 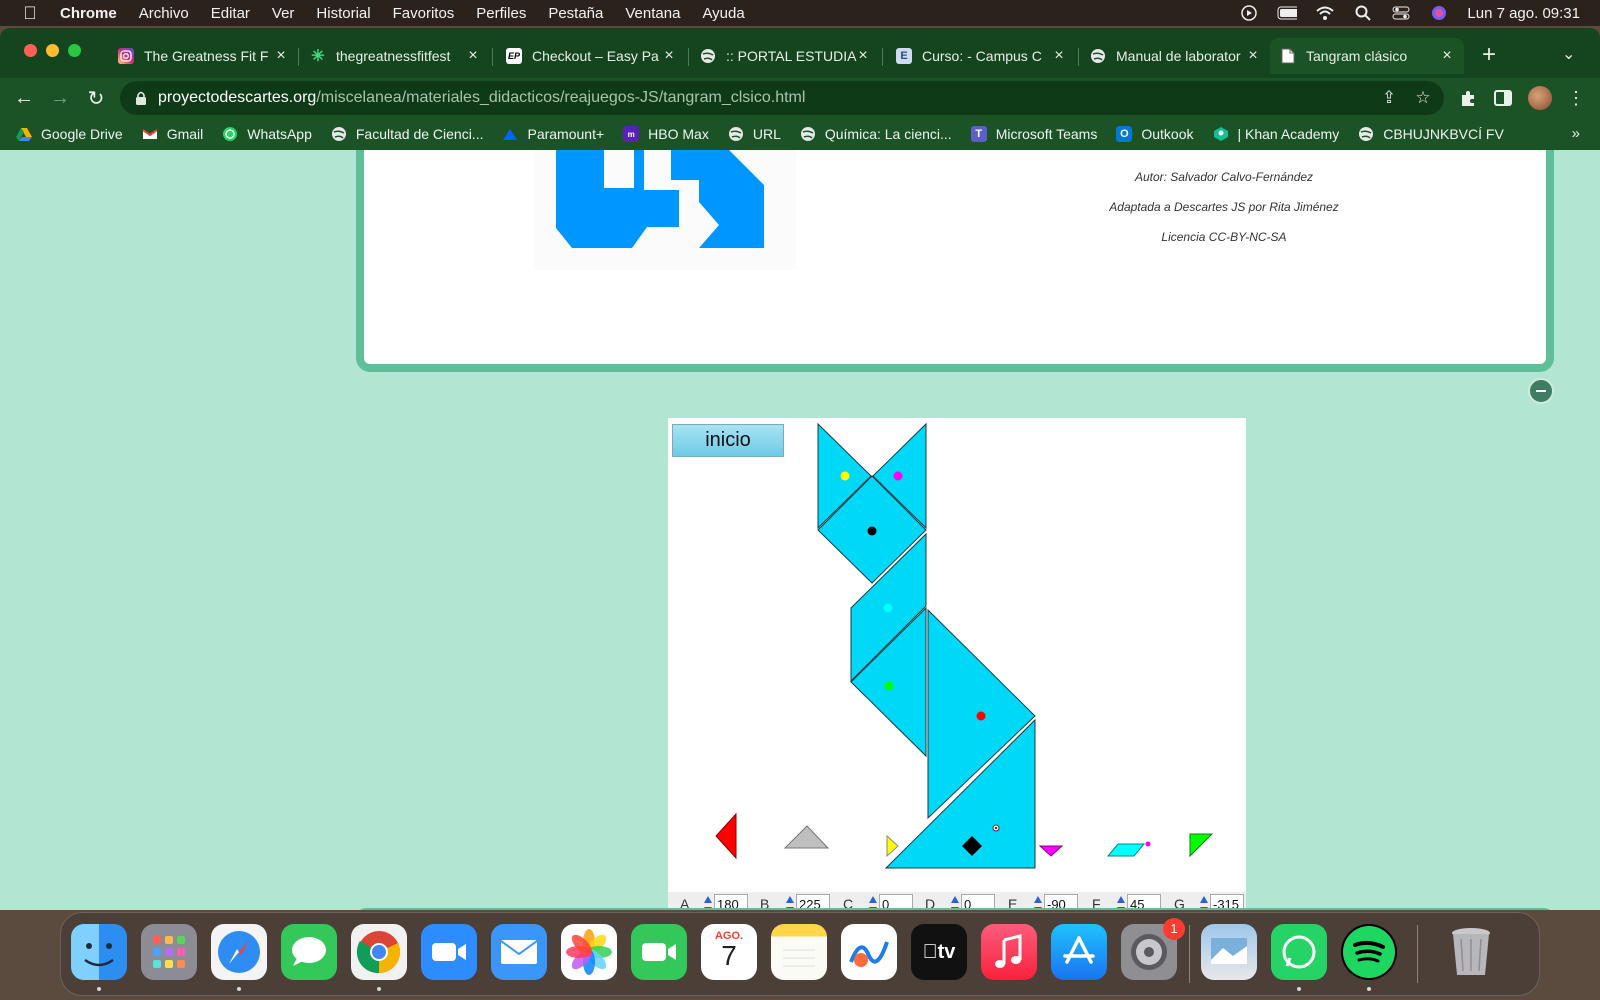 What do you see at coordinates (60, 98) in the screenshot?
I see `forward-arrow-icon: →` at bounding box center [60, 98].